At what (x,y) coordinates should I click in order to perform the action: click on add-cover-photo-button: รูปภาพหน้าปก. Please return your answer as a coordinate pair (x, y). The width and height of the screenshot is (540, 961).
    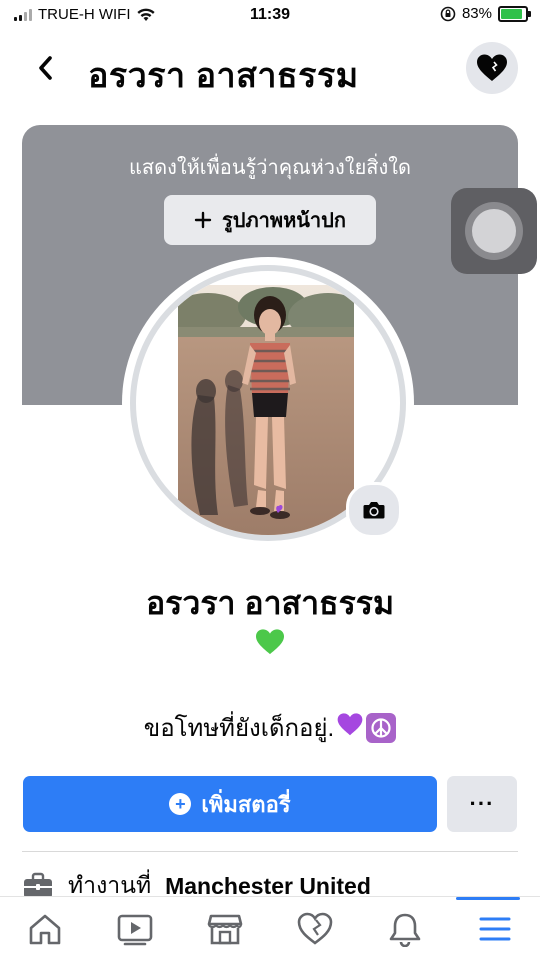
    Looking at the image, I should click on (270, 220).